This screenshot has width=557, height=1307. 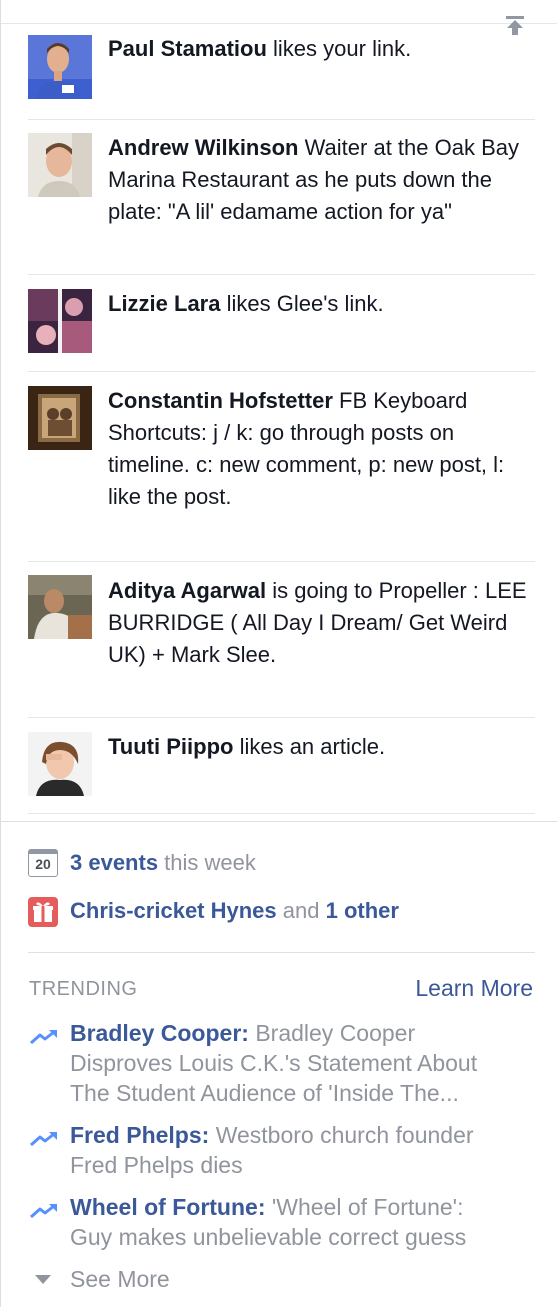 What do you see at coordinates (362, 910) in the screenshot?
I see `birthday-other-link: 1 other` at bounding box center [362, 910].